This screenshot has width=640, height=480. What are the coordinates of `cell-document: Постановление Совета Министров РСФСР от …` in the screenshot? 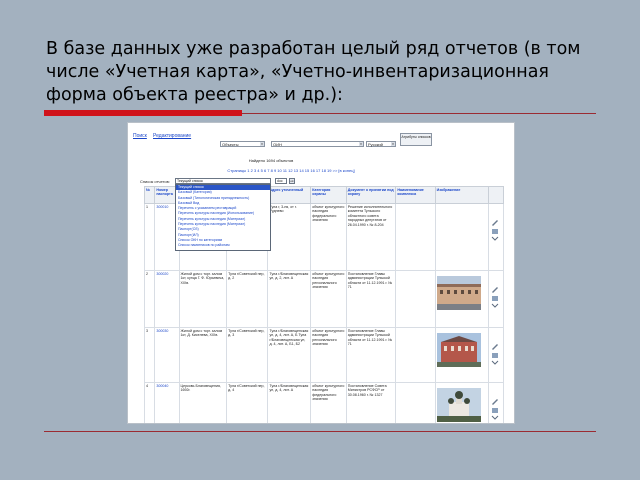 It's located at (371, 402).